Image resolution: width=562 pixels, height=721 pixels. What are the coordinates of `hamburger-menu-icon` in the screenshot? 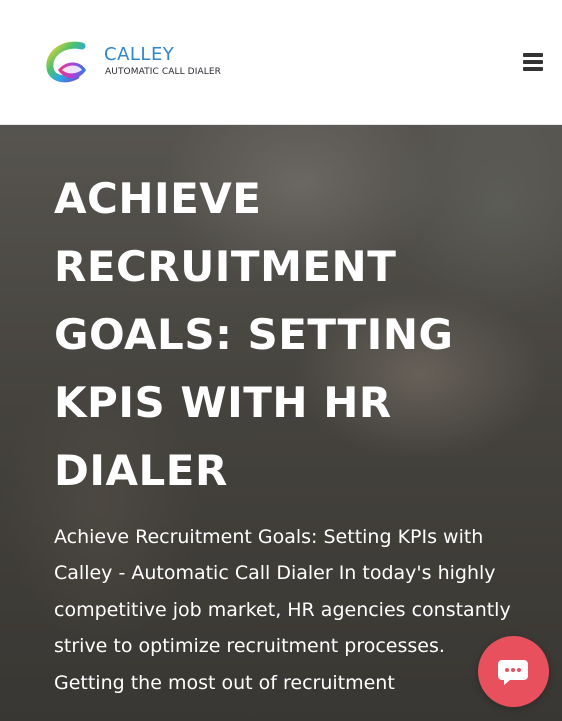 It's located at (533, 63).